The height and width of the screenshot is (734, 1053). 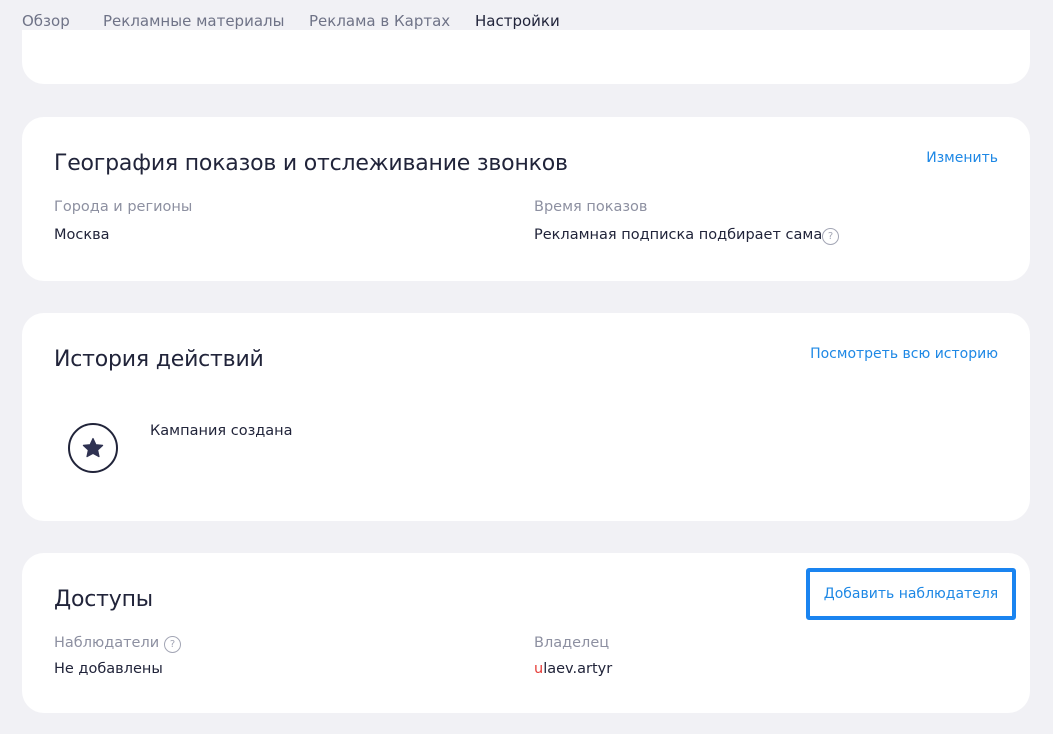 I want to click on access-title: Доступы, so click(x=103, y=599).